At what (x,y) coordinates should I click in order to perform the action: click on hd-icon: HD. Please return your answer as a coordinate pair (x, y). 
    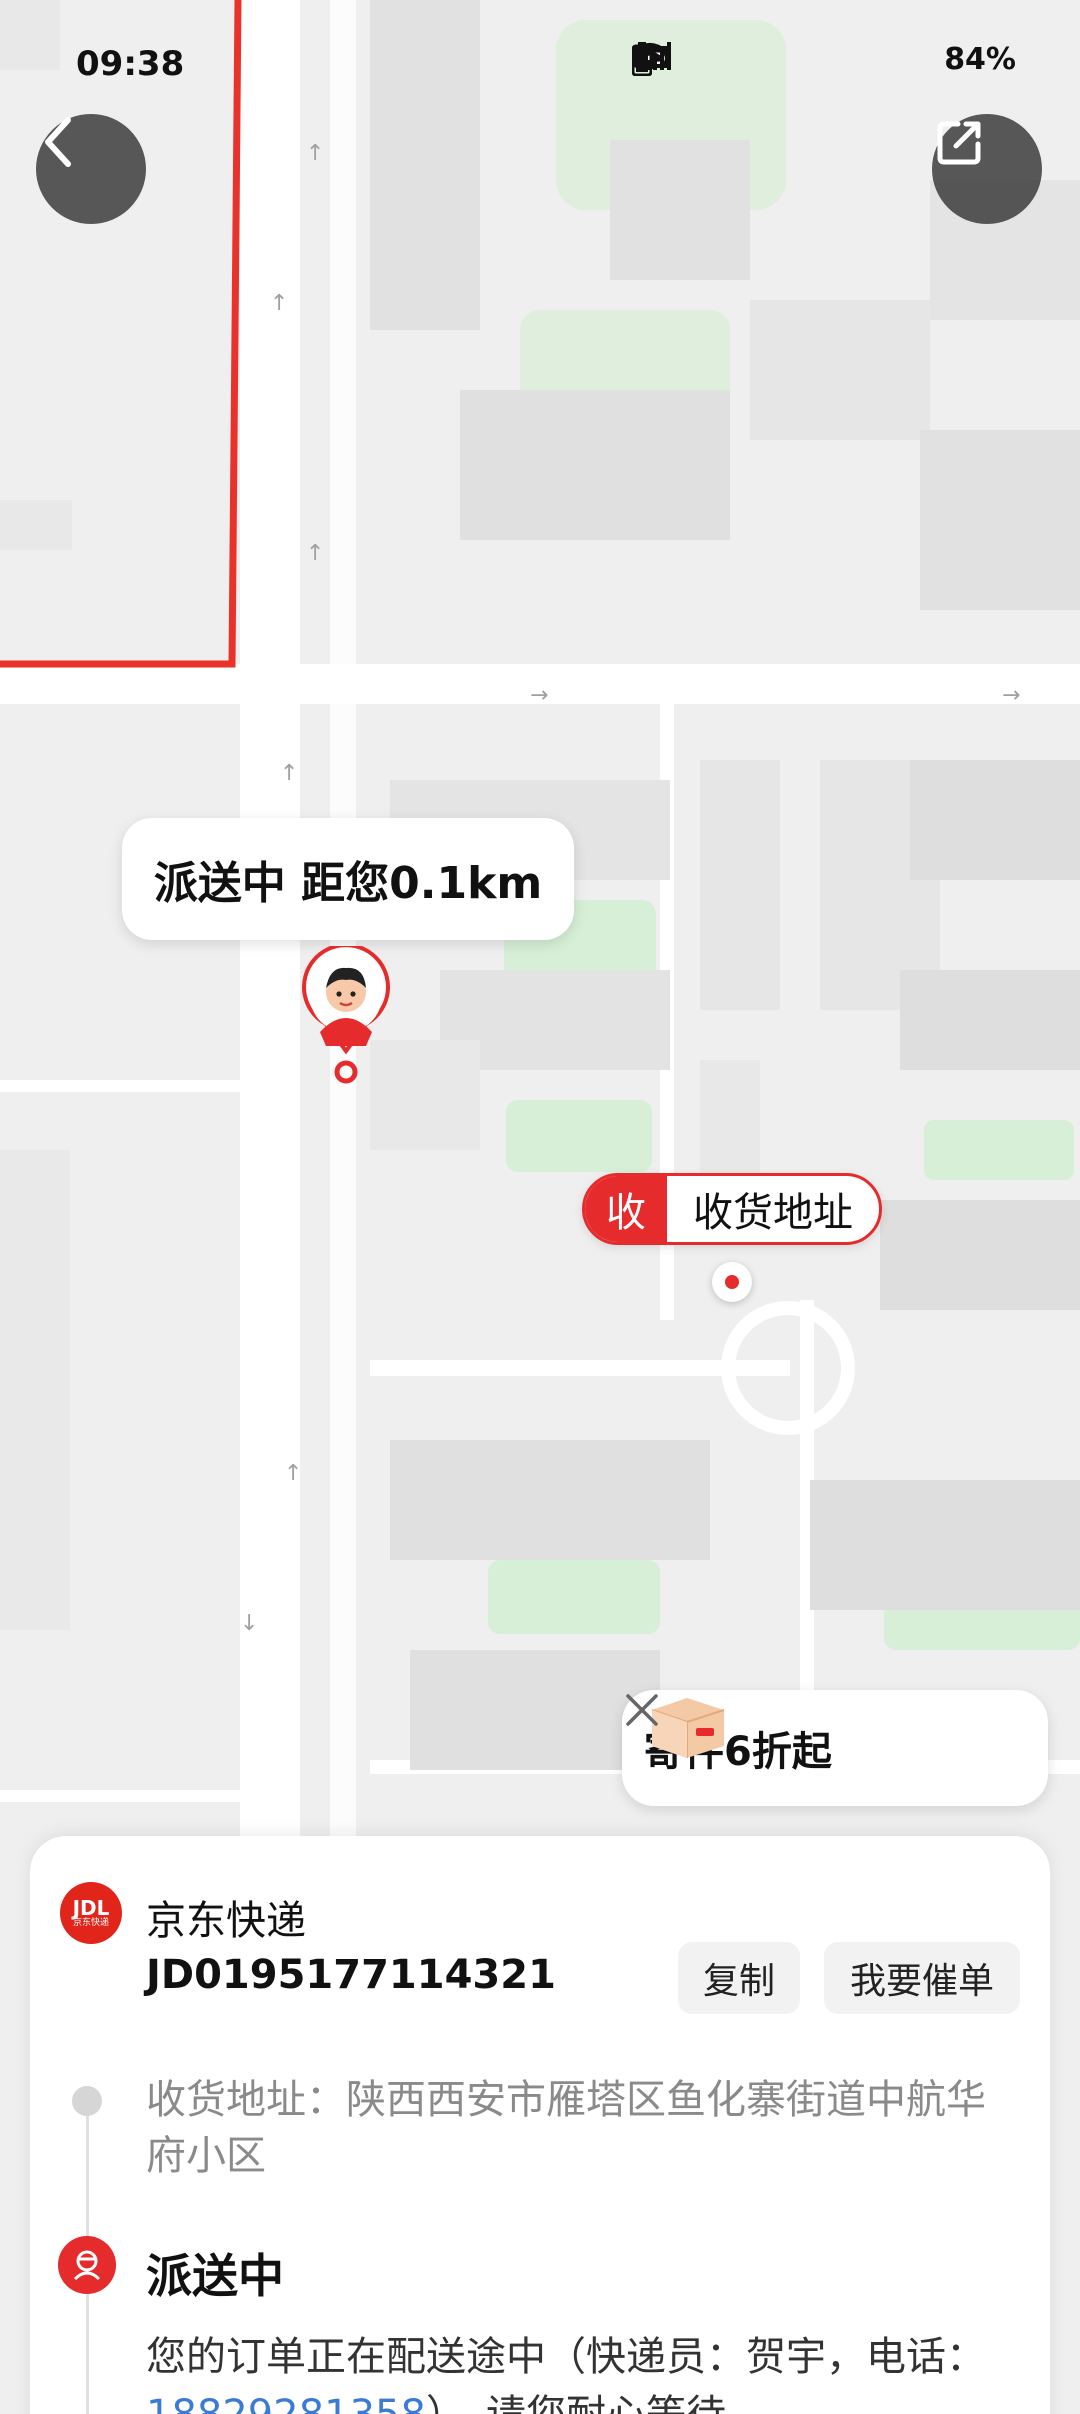
    Looking at the image, I should click on (675, 60).